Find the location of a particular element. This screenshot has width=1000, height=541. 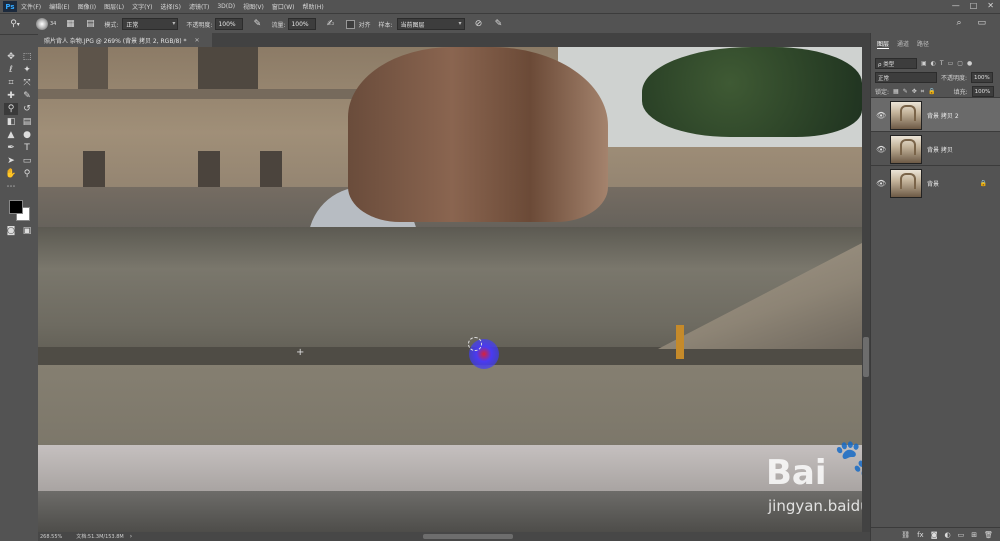

zoom-tool-icon: ⚲ is located at coordinates (27, 174).